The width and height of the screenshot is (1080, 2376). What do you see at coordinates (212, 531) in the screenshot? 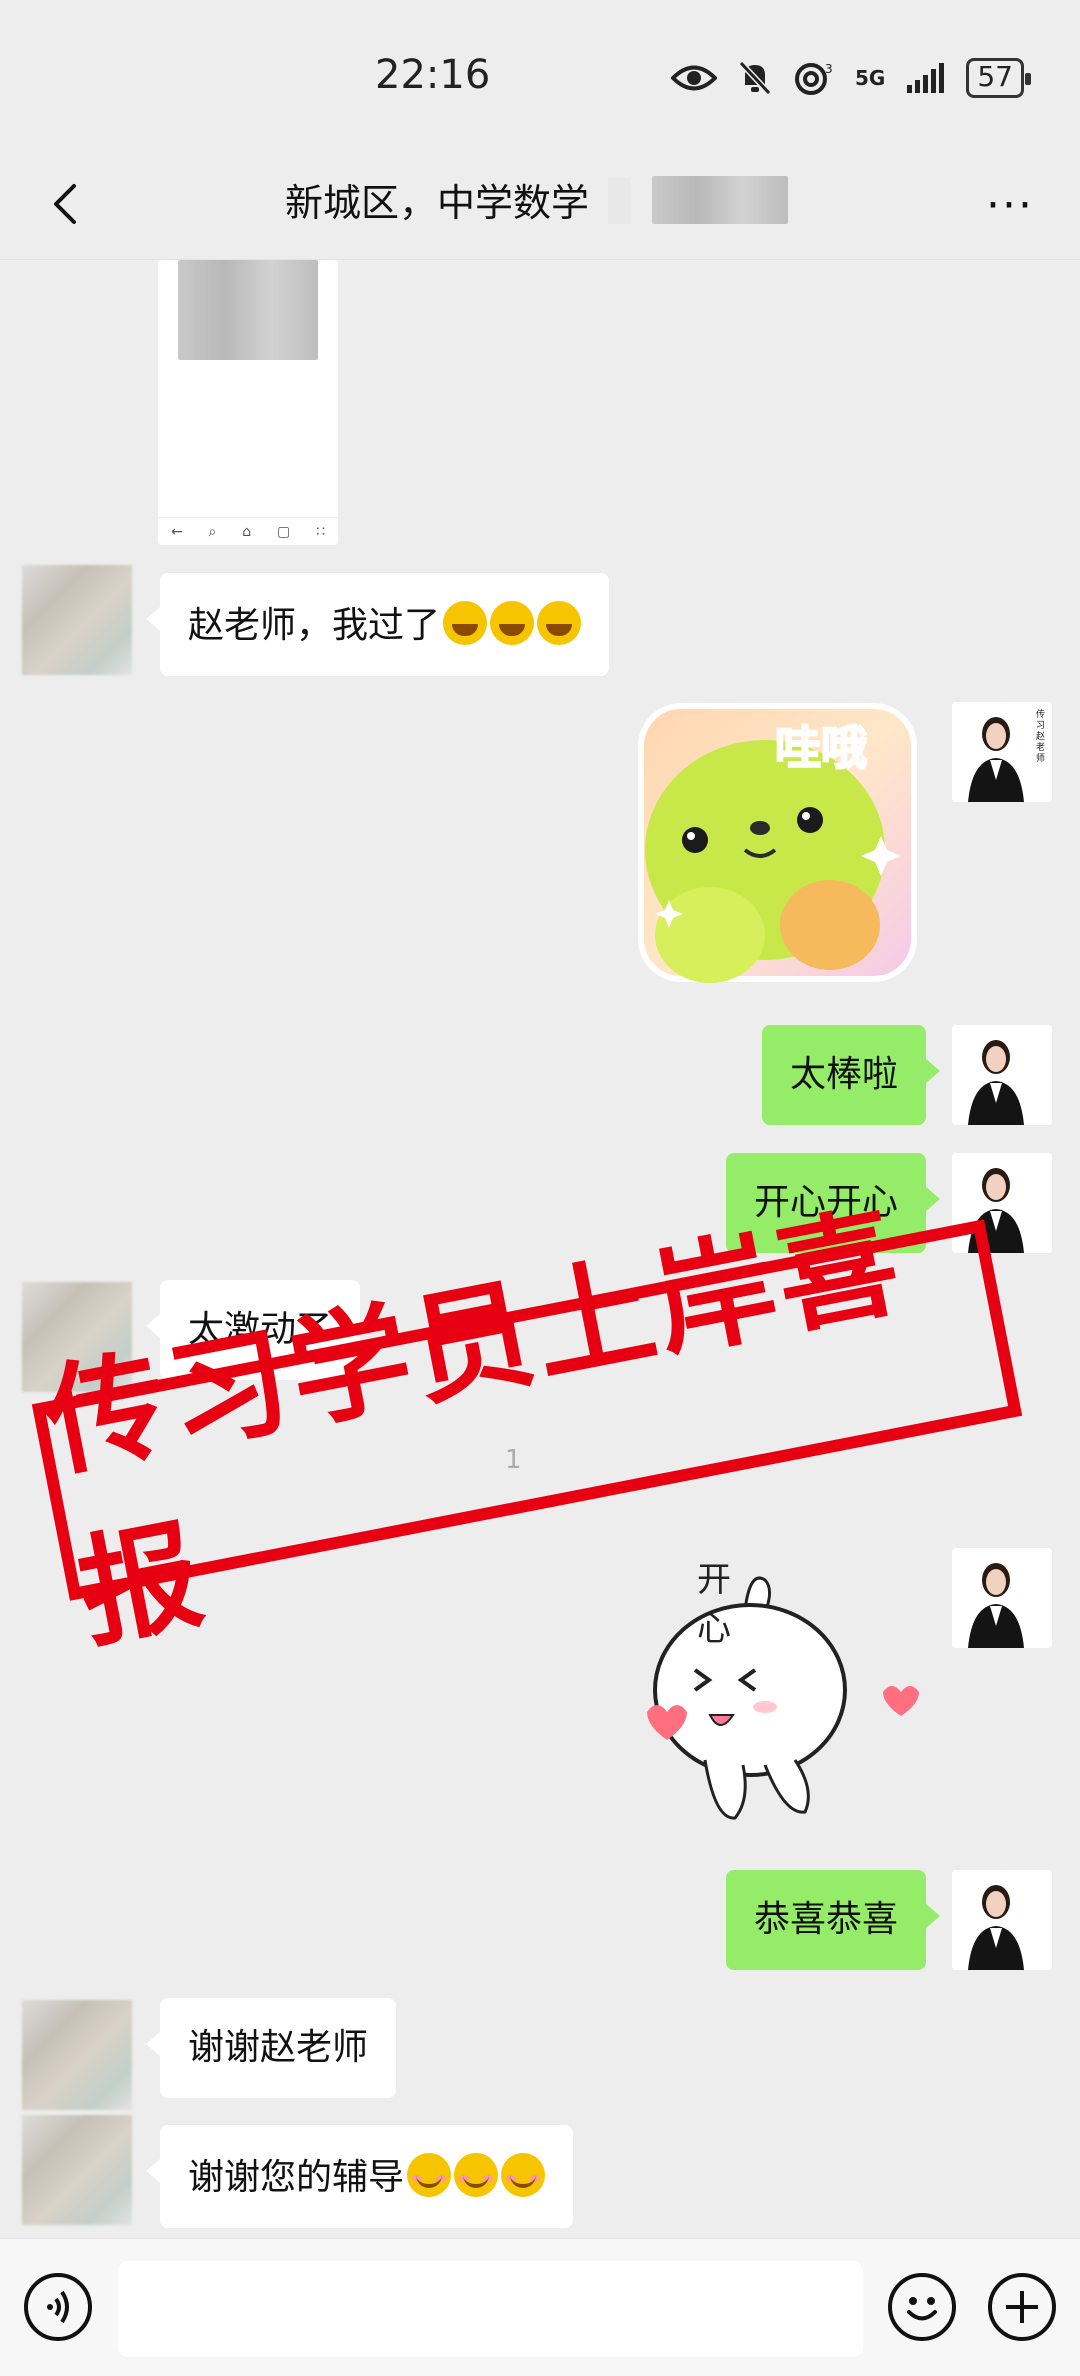
I see `search-icon: ⌕` at bounding box center [212, 531].